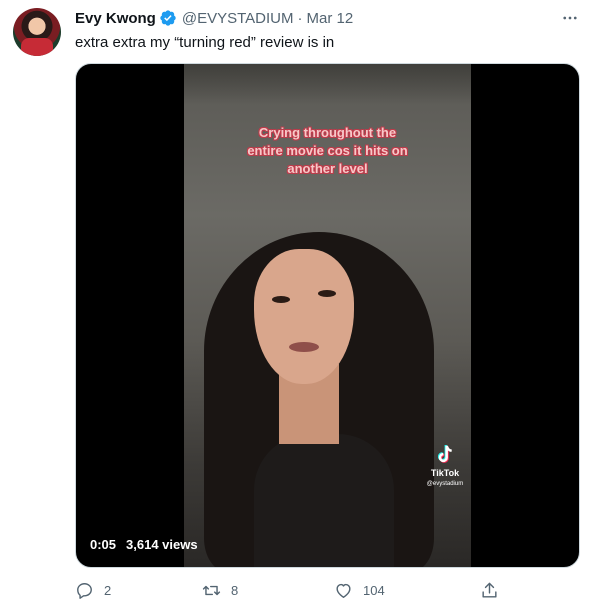 The image size is (589, 602). I want to click on person-shirt, so click(324, 500).